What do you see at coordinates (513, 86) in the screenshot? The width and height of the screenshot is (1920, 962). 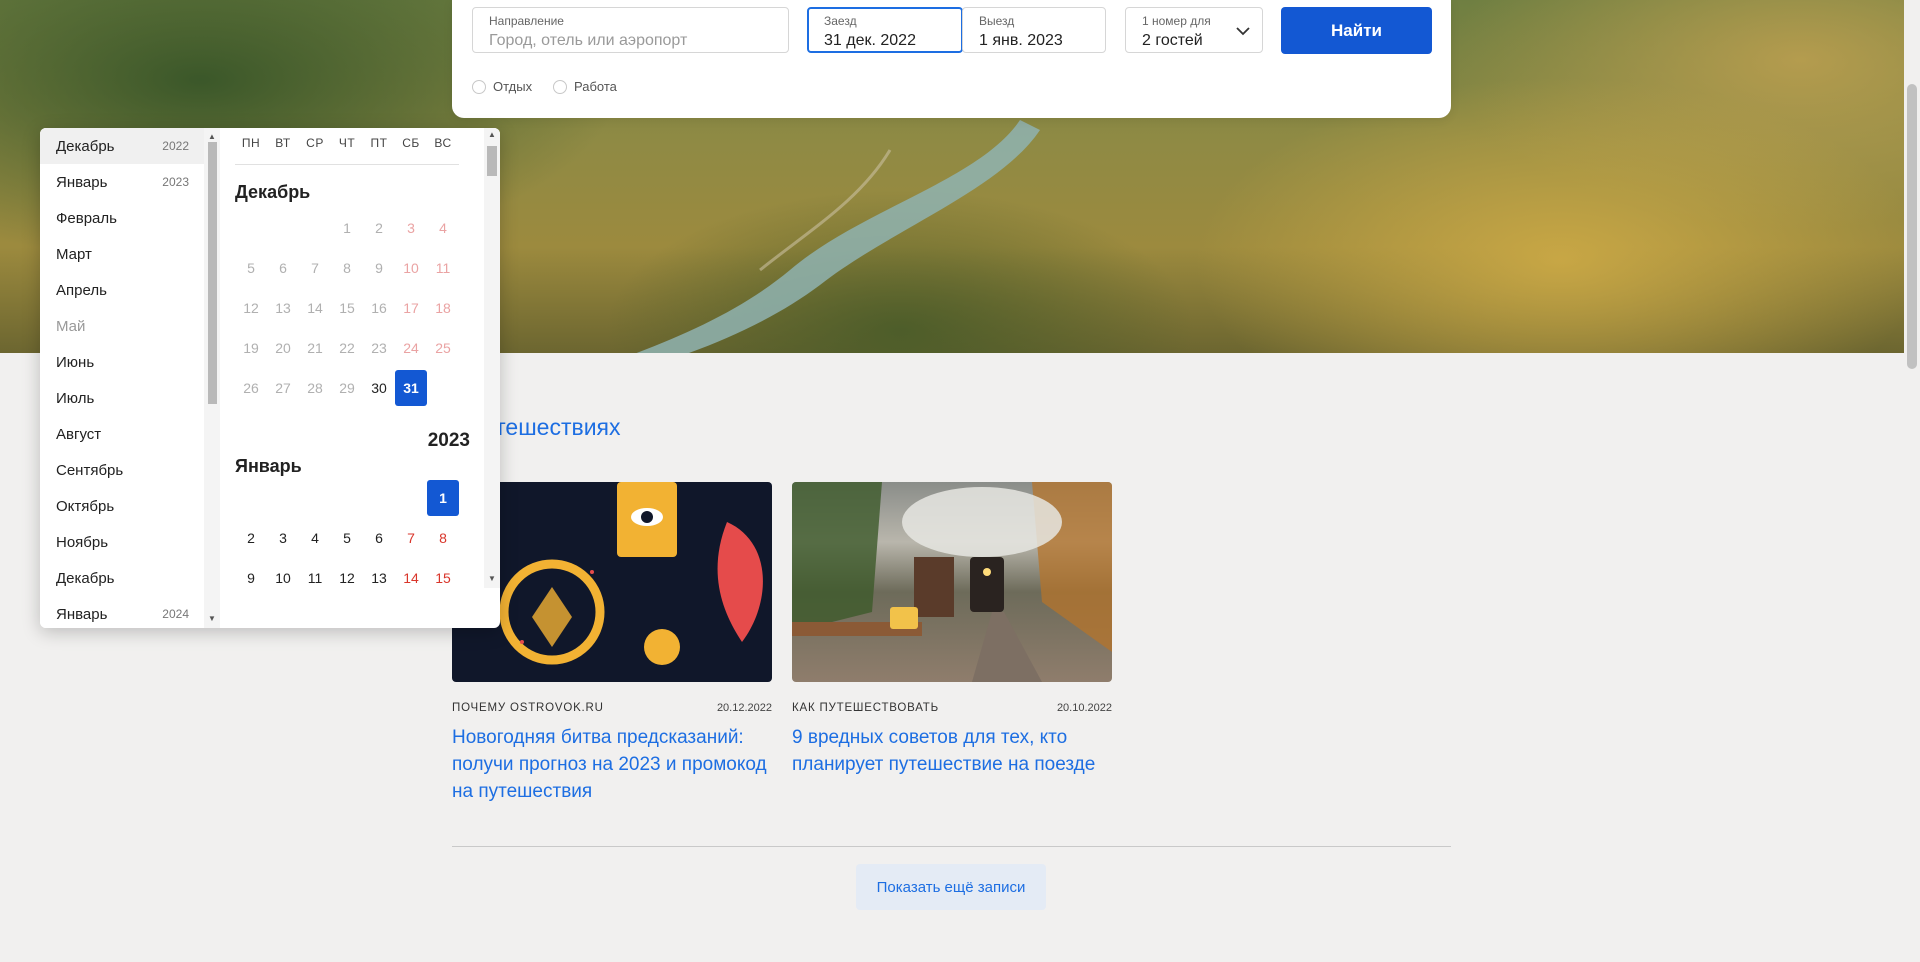 I see `trip-type-leisure-label: Отдых` at bounding box center [513, 86].